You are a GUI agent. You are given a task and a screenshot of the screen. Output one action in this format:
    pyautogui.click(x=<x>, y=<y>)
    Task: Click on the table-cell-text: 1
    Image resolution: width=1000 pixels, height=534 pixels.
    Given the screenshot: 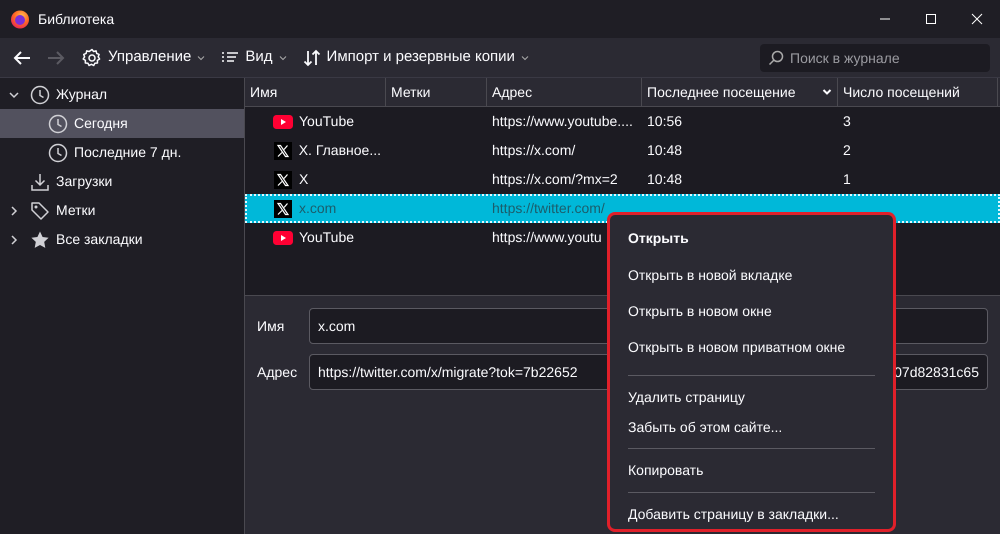 What is the action you would take?
    pyautogui.click(x=847, y=179)
    